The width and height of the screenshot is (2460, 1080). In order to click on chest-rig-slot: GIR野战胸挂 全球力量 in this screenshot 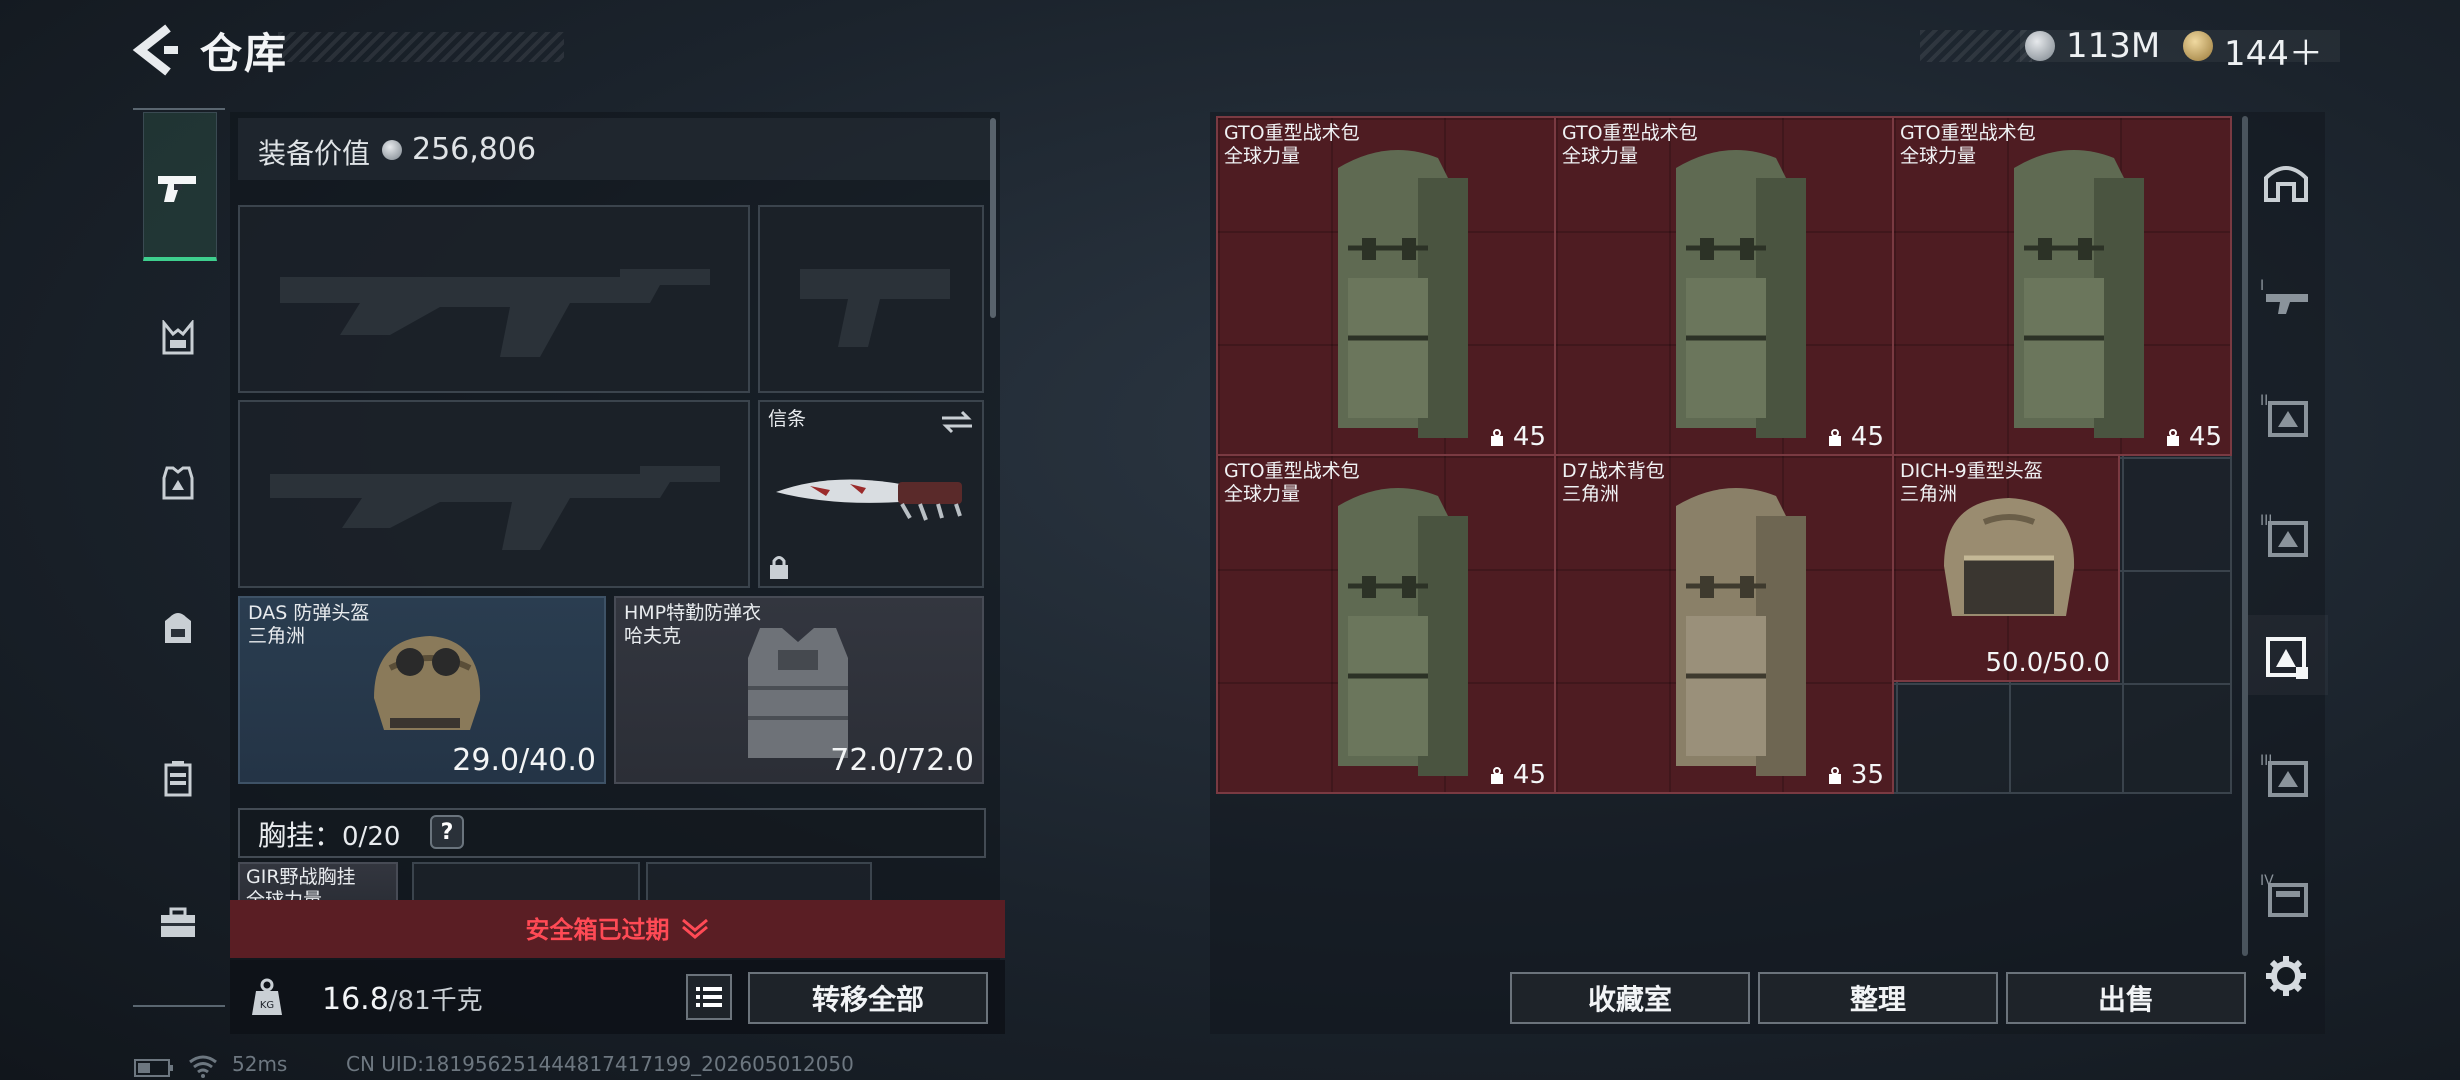, I will do `click(318, 886)`.